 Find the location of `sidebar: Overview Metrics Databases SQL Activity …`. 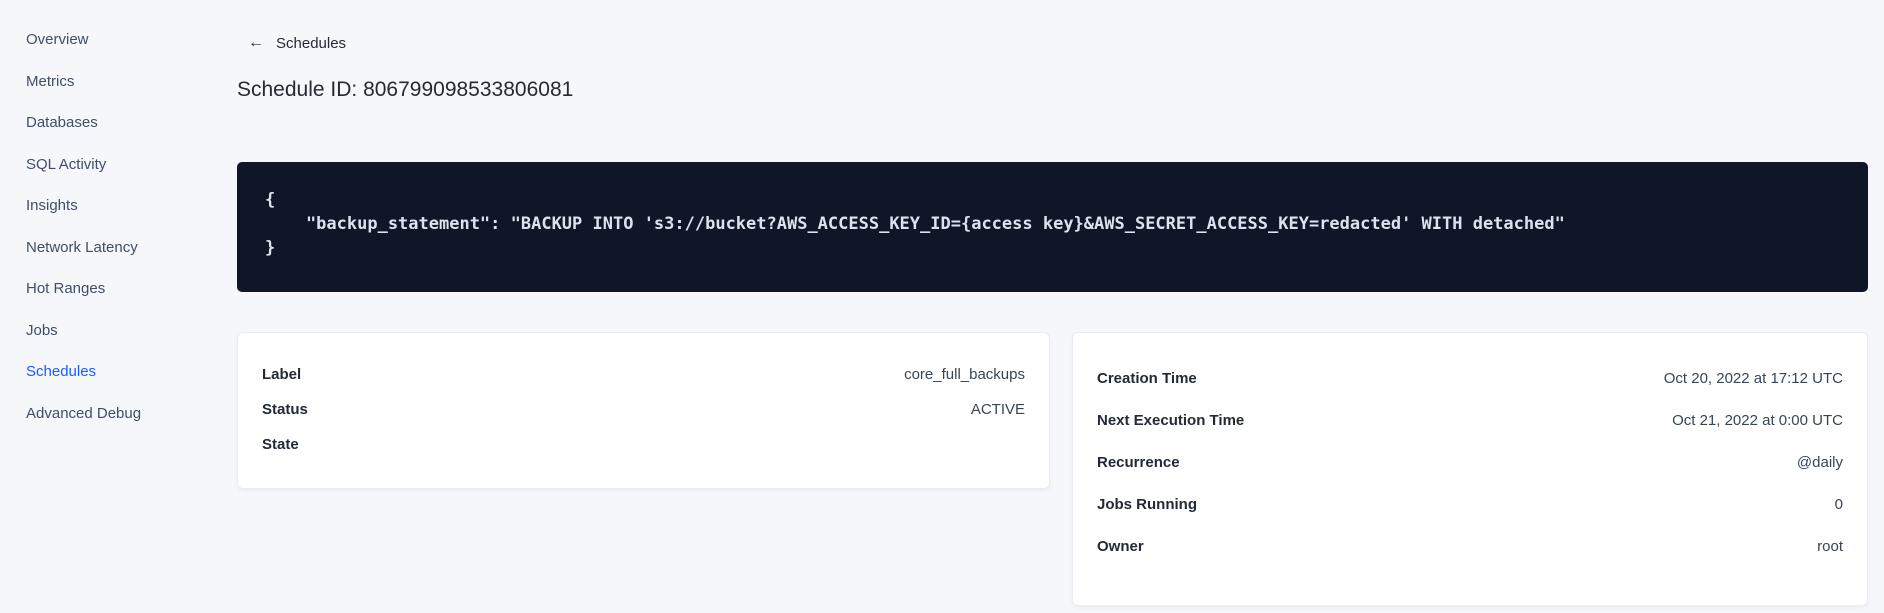

sidebar: Overview Metrics Databases SQL Activity … is located at coordinates (118, 306).